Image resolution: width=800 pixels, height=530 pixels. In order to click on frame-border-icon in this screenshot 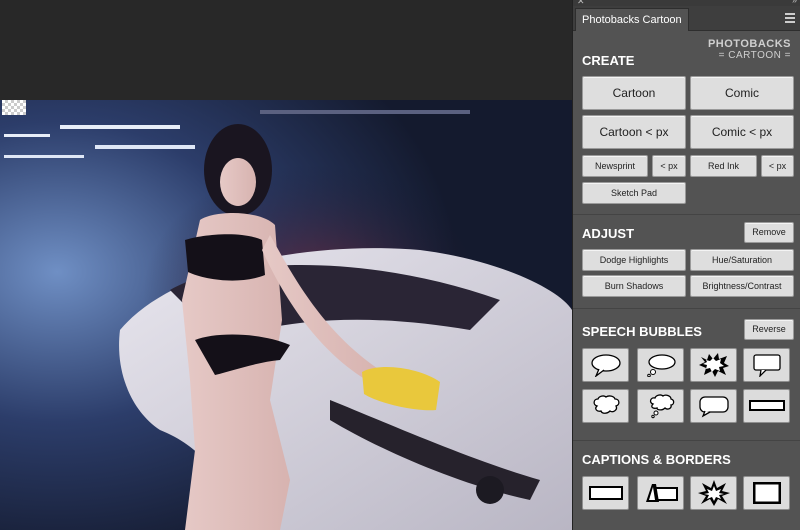, I will do `click(766, 493)`.